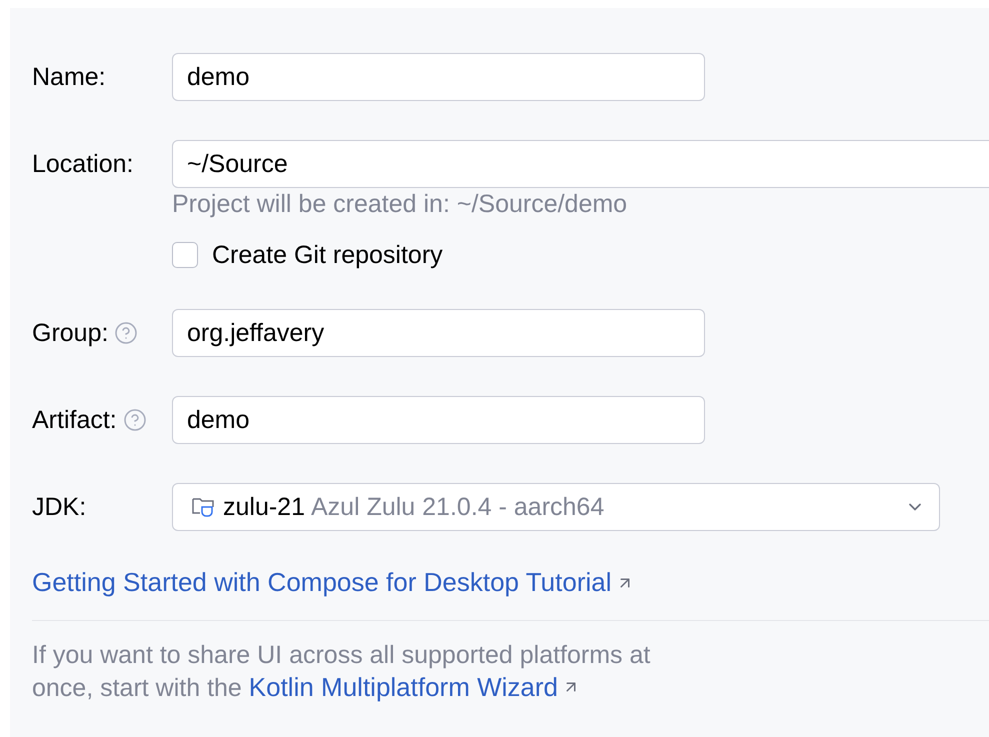  I want to click on jdk-dropdown: zulu-21 Azul Zulu 21.0.4 - aarch64, so click(556, 507).